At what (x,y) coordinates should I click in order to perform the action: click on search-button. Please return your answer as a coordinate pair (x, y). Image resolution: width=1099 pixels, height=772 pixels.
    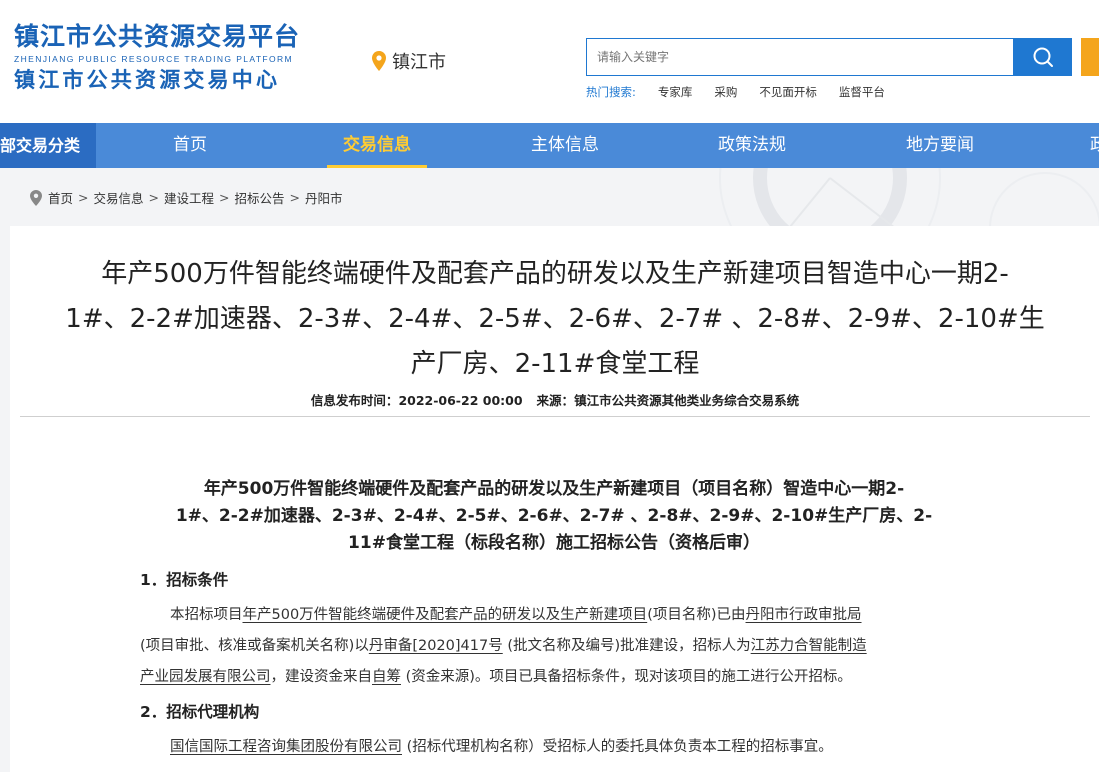
    Looking at the image, I should click on (1042, 57).